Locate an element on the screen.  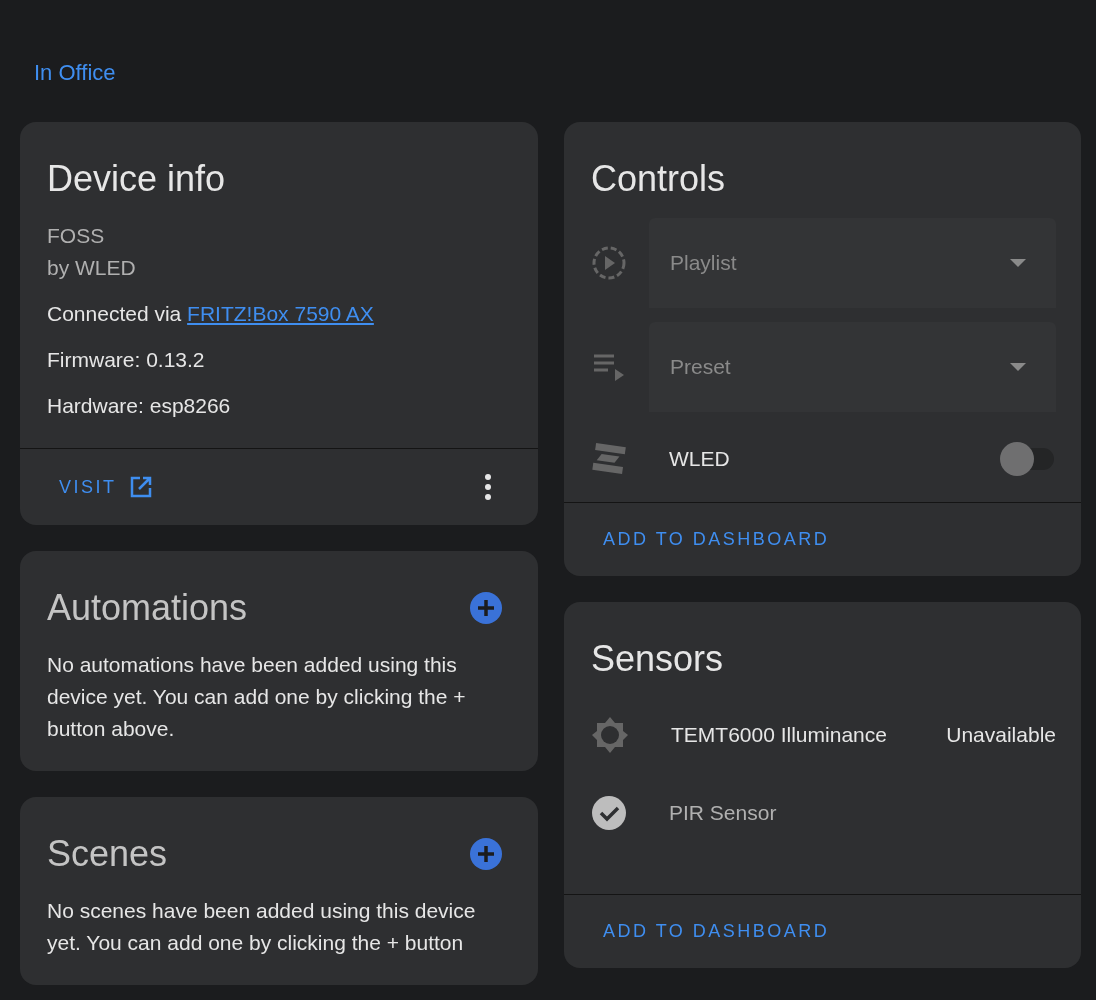
brightness-icon is located at coordinates (610, 735).